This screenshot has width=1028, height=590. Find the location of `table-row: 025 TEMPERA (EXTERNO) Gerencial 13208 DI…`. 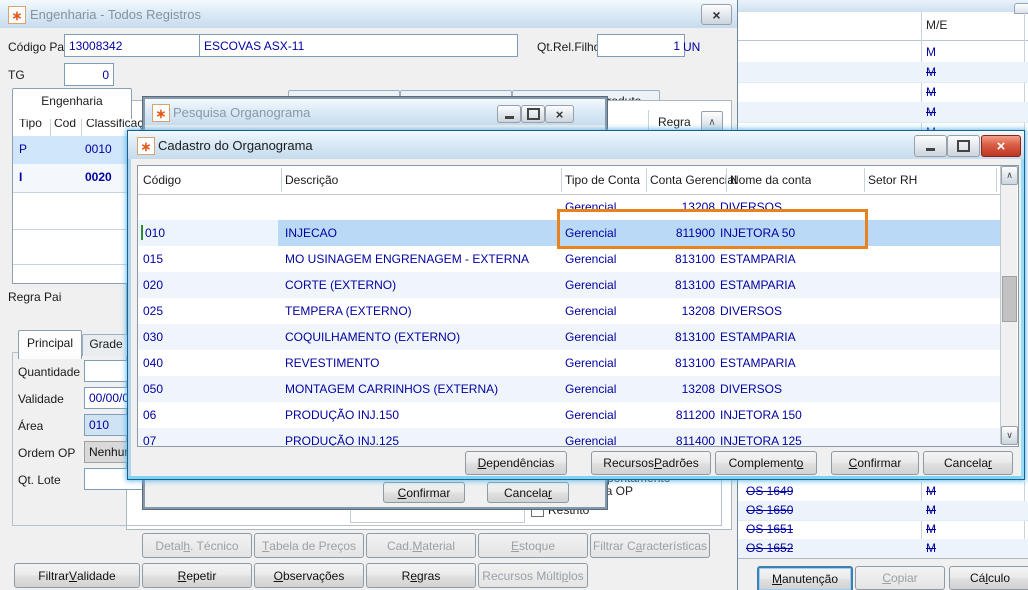

table-row: 025 TEMPERA (EXTERNO) Gerencial 13208 DI… is located at coordinates (569, 311).